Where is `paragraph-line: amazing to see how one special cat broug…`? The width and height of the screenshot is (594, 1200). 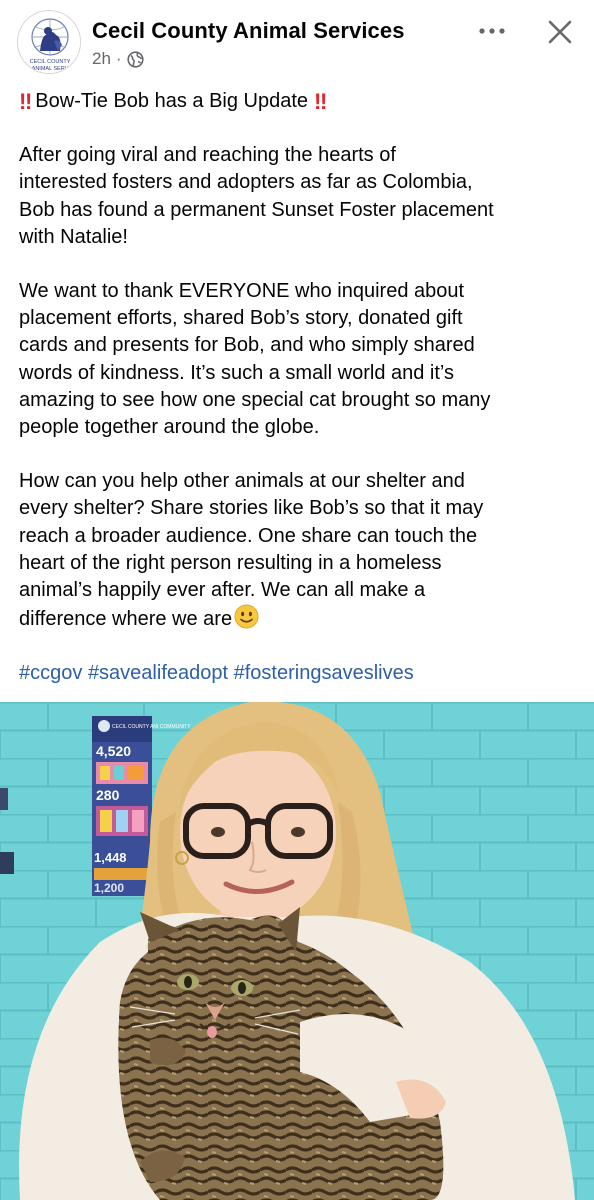 paragraph-line: amazing to see how one special cat broug… is located at coordinates (255, 399).